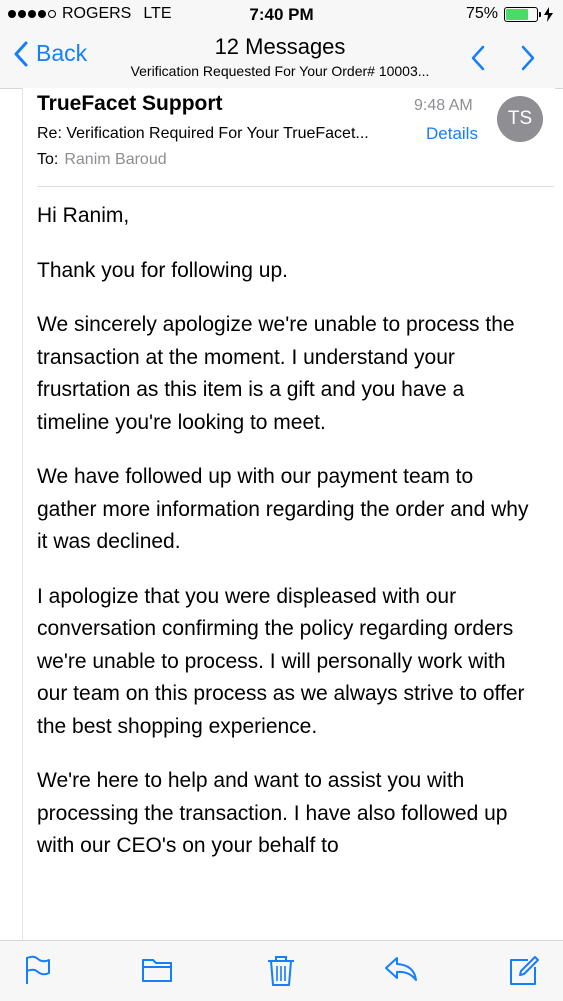 The image size is (563, 1001). I want to click on header-divider, so click(295, 186).